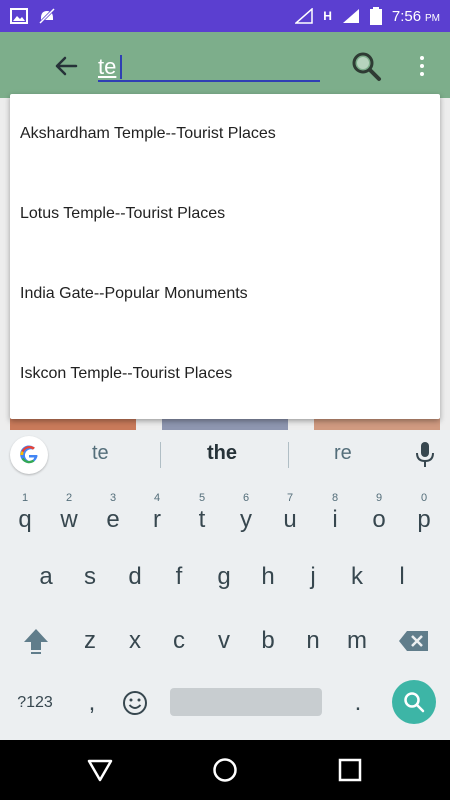  Describe the element at coordinates (29, 455) in the screenshot. I see `google-icon` at that location.